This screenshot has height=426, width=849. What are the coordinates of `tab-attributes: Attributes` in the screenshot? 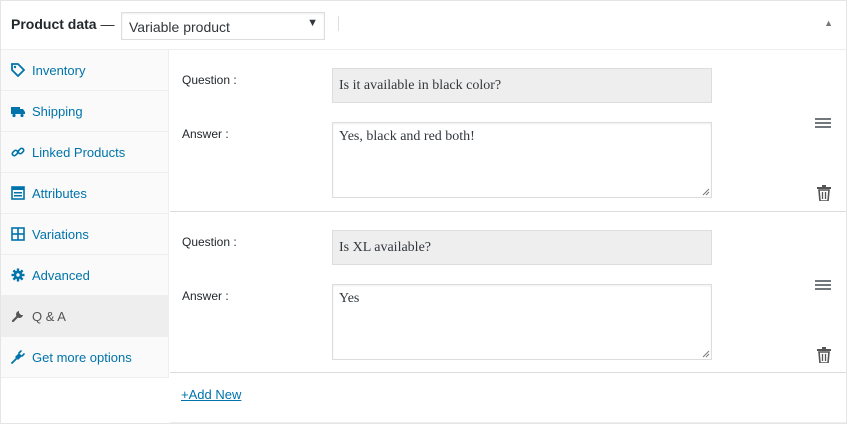 It's located at (84, 193).